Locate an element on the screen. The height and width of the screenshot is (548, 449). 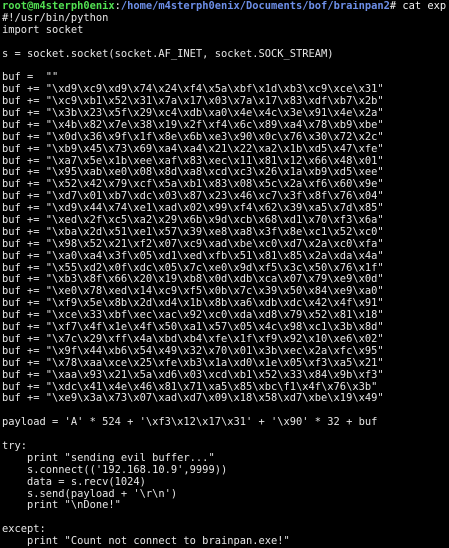
prompt-symbol: # is located at coordinates (396, 6).